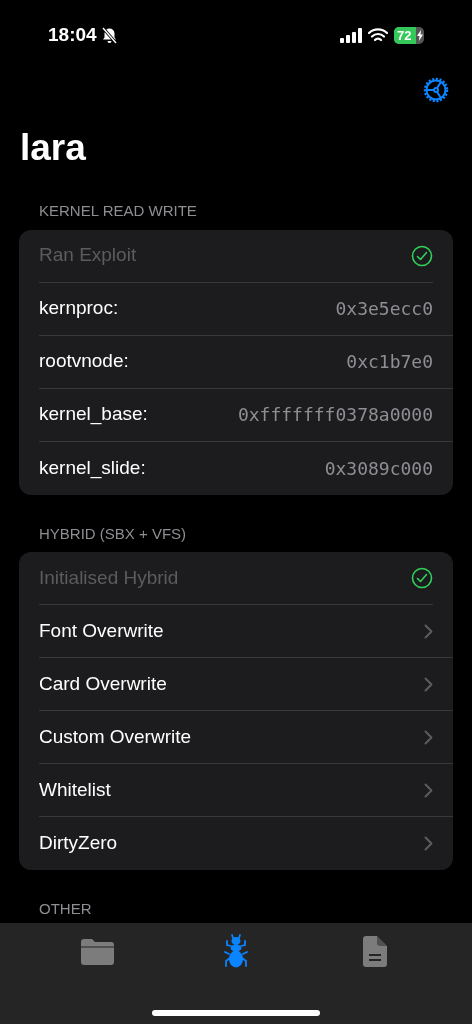 Image resolution: width=472 pixels, height=1024 pixels. What do you see at coordinates (378, 35) in the screenshot?
I see `wifi-icon` at bounding box center [378, 35].